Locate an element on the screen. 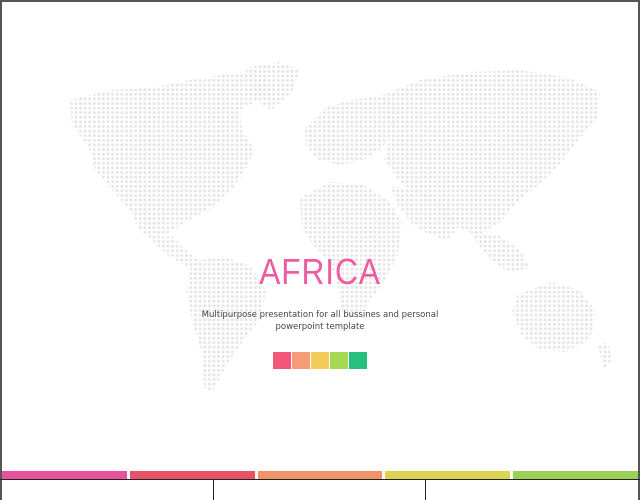 This screenshot has width=640, height=500. subtitle-line-2: powerpoint template is located at coordinates (320, 327).